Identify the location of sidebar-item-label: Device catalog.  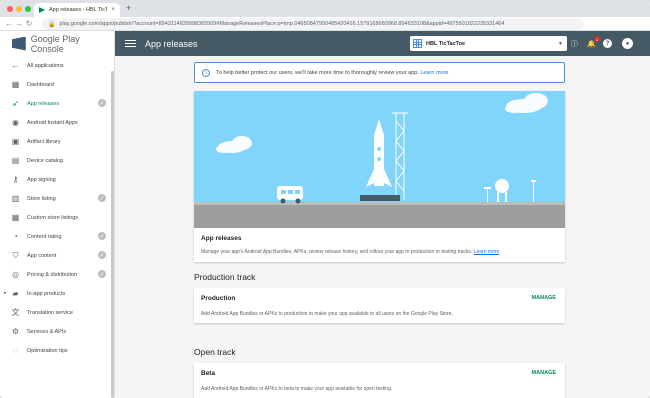
(45, 160).